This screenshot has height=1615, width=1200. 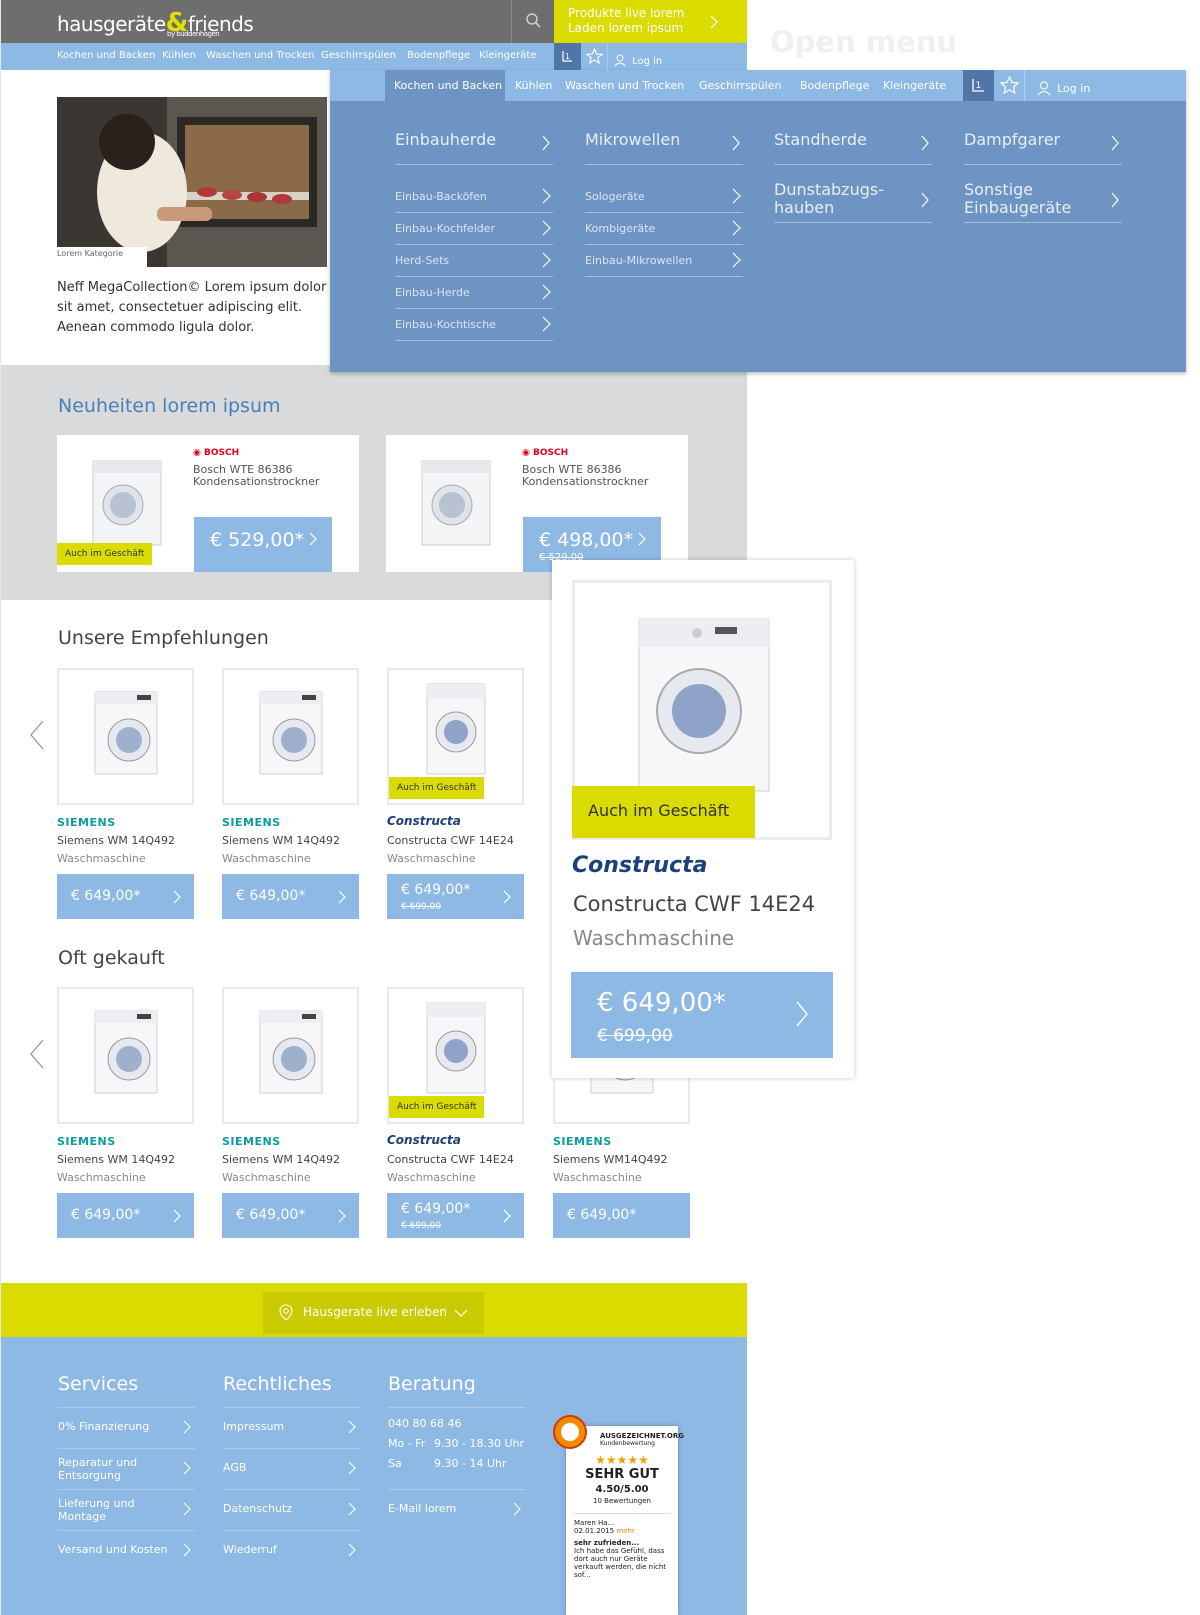 I want to click on nav-item-geschirr: Geschirrspülen, so click(x=358, y=55).